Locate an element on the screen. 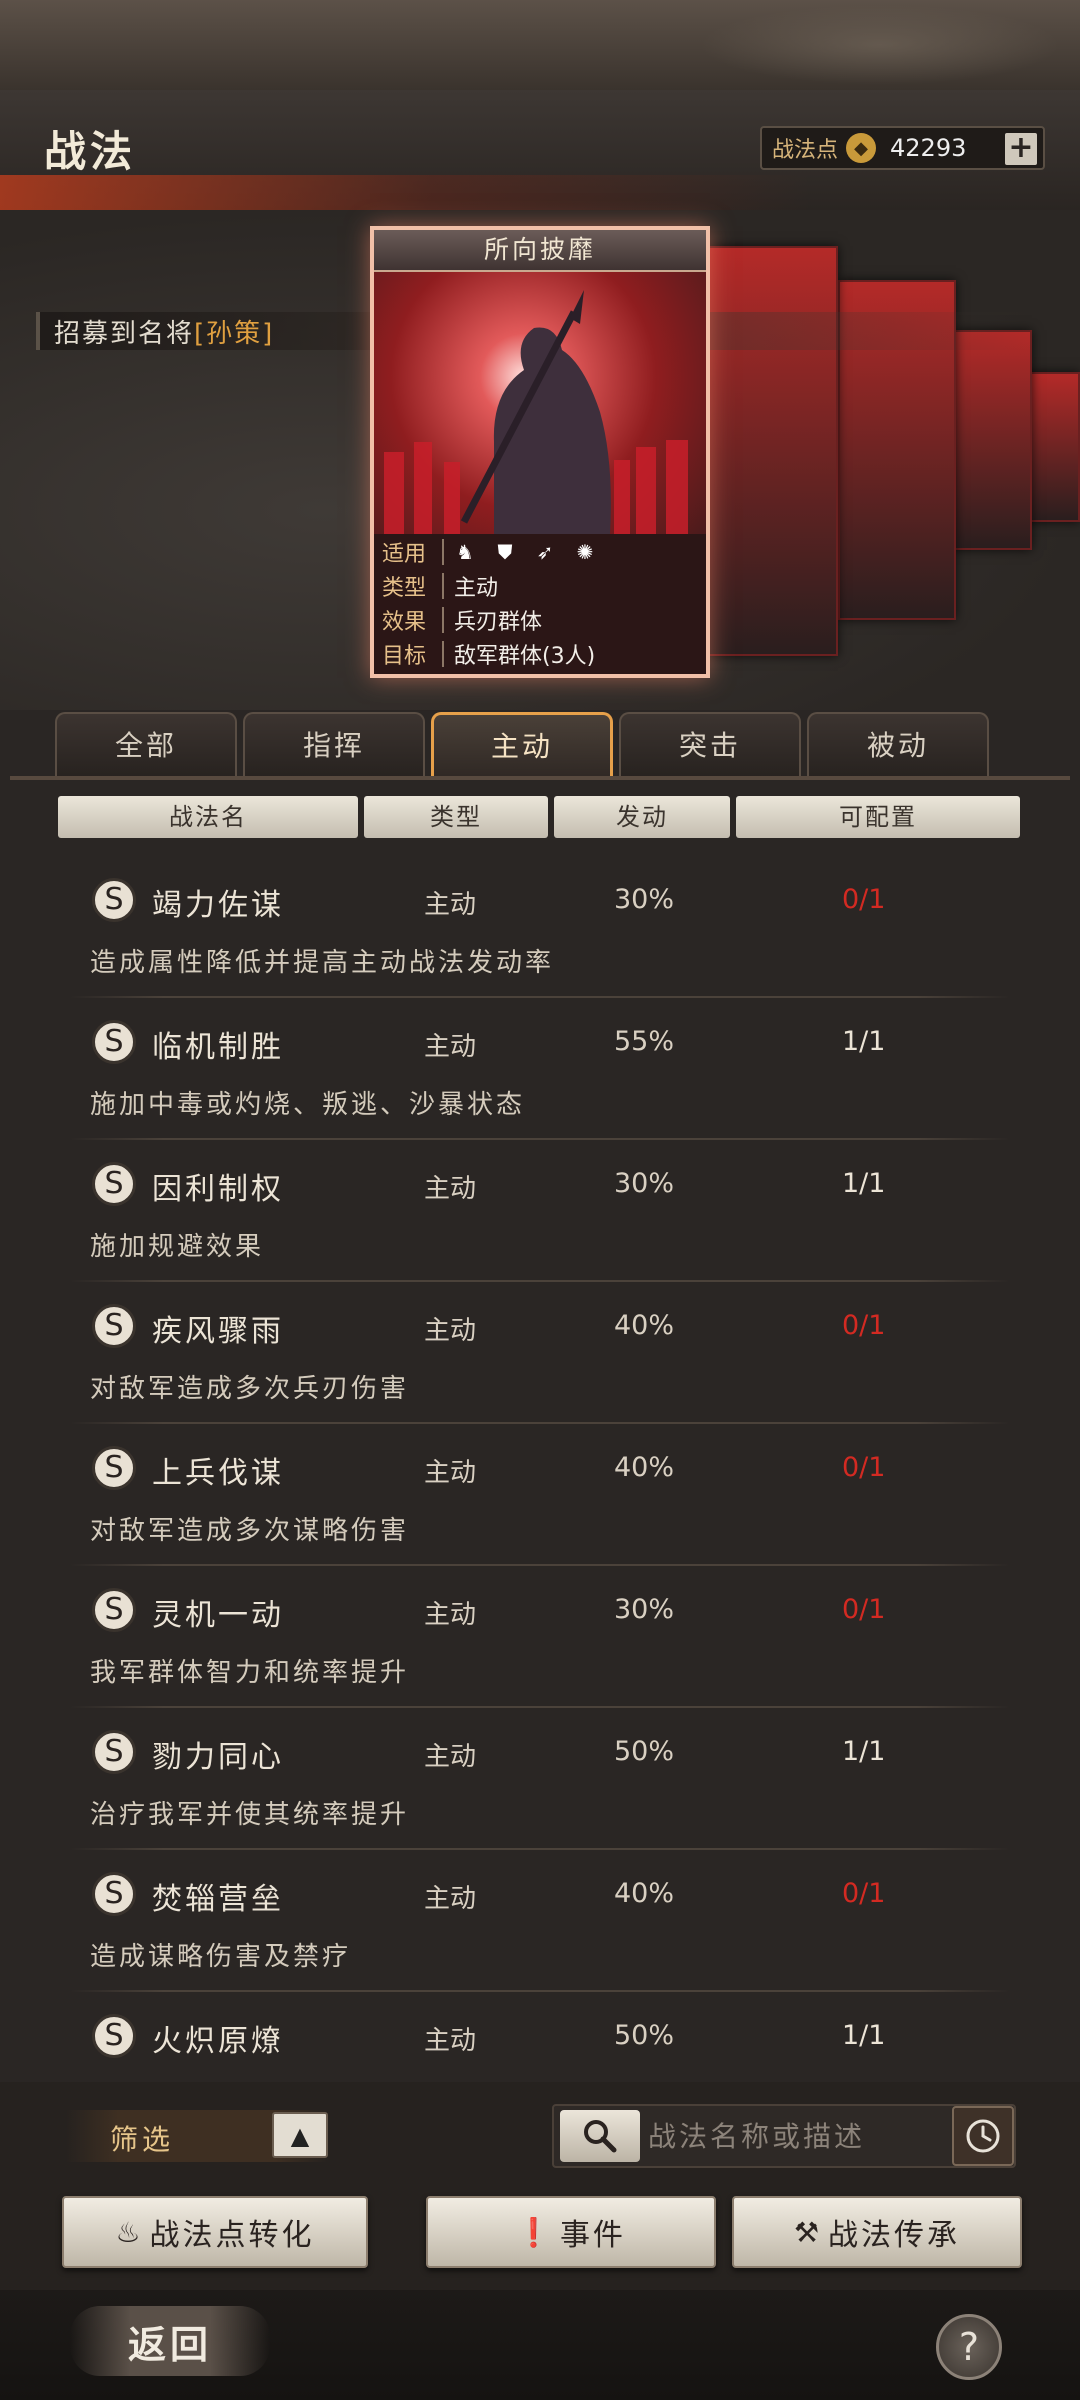  skill-name: 焚辎营垒 is located at coordinates (218, 1899).